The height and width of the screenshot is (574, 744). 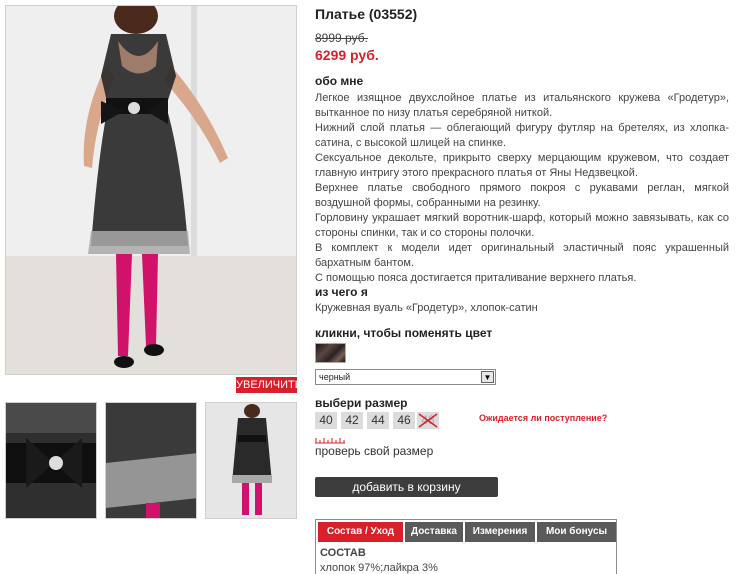 What do you see at coordinates (500, 532) in the screenshot?
I see `tab-measurements: Измерения` at bounding box center [500, 532].